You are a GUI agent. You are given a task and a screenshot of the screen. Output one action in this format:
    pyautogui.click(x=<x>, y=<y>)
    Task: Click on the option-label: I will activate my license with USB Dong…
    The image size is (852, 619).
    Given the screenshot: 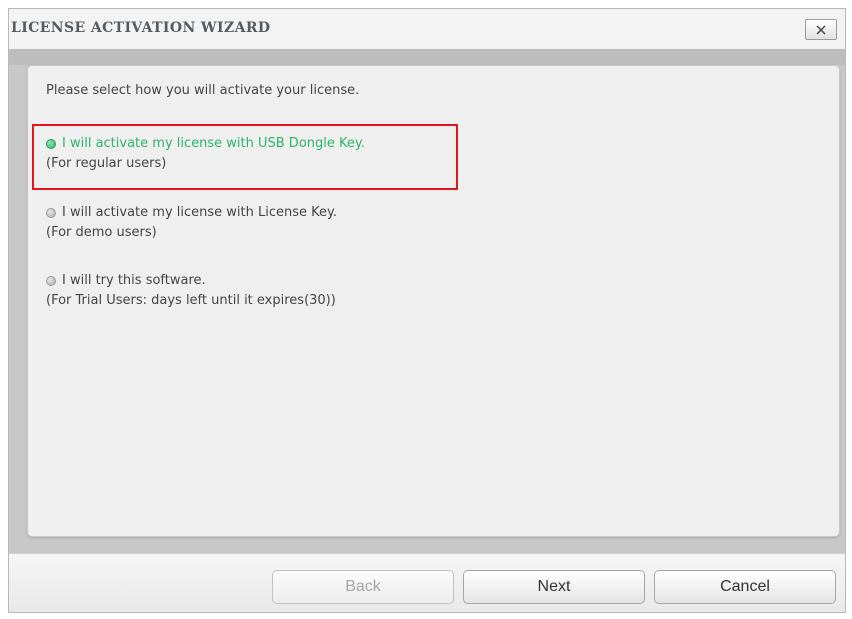 What is the action you would take?
    pyautogui.click(x=213, y=143)
    